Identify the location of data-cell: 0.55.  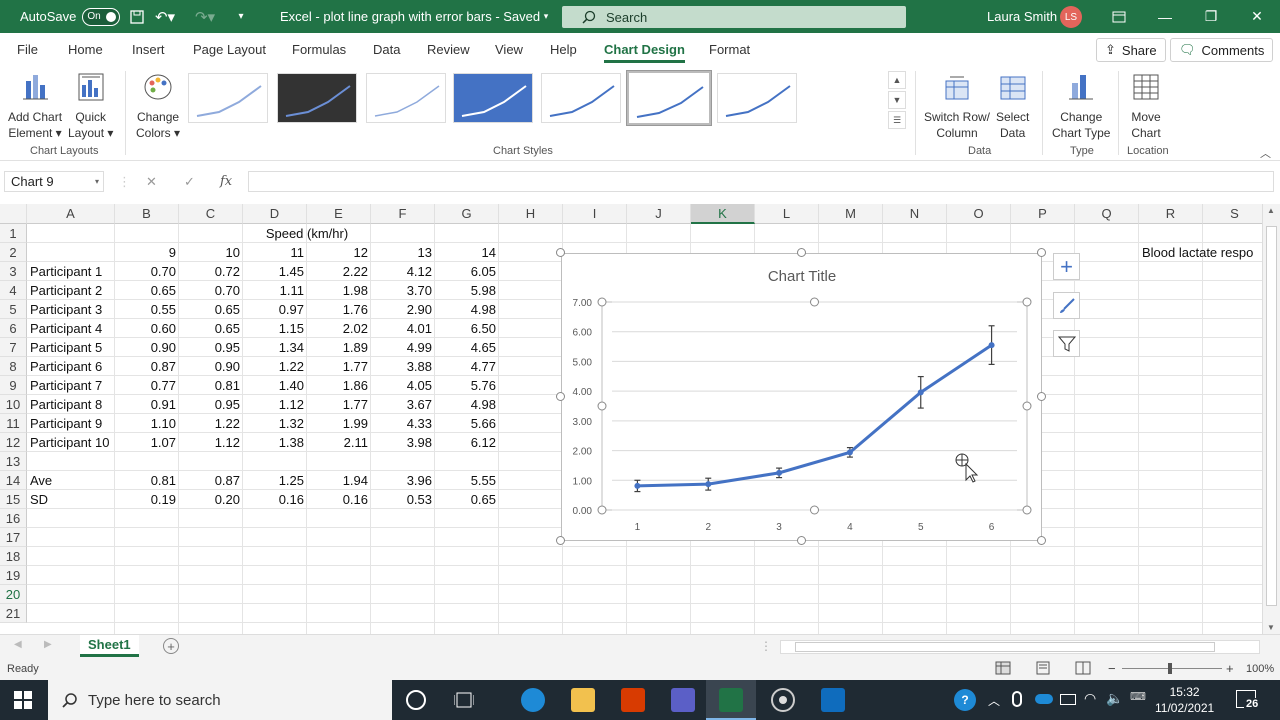
(147, 309).